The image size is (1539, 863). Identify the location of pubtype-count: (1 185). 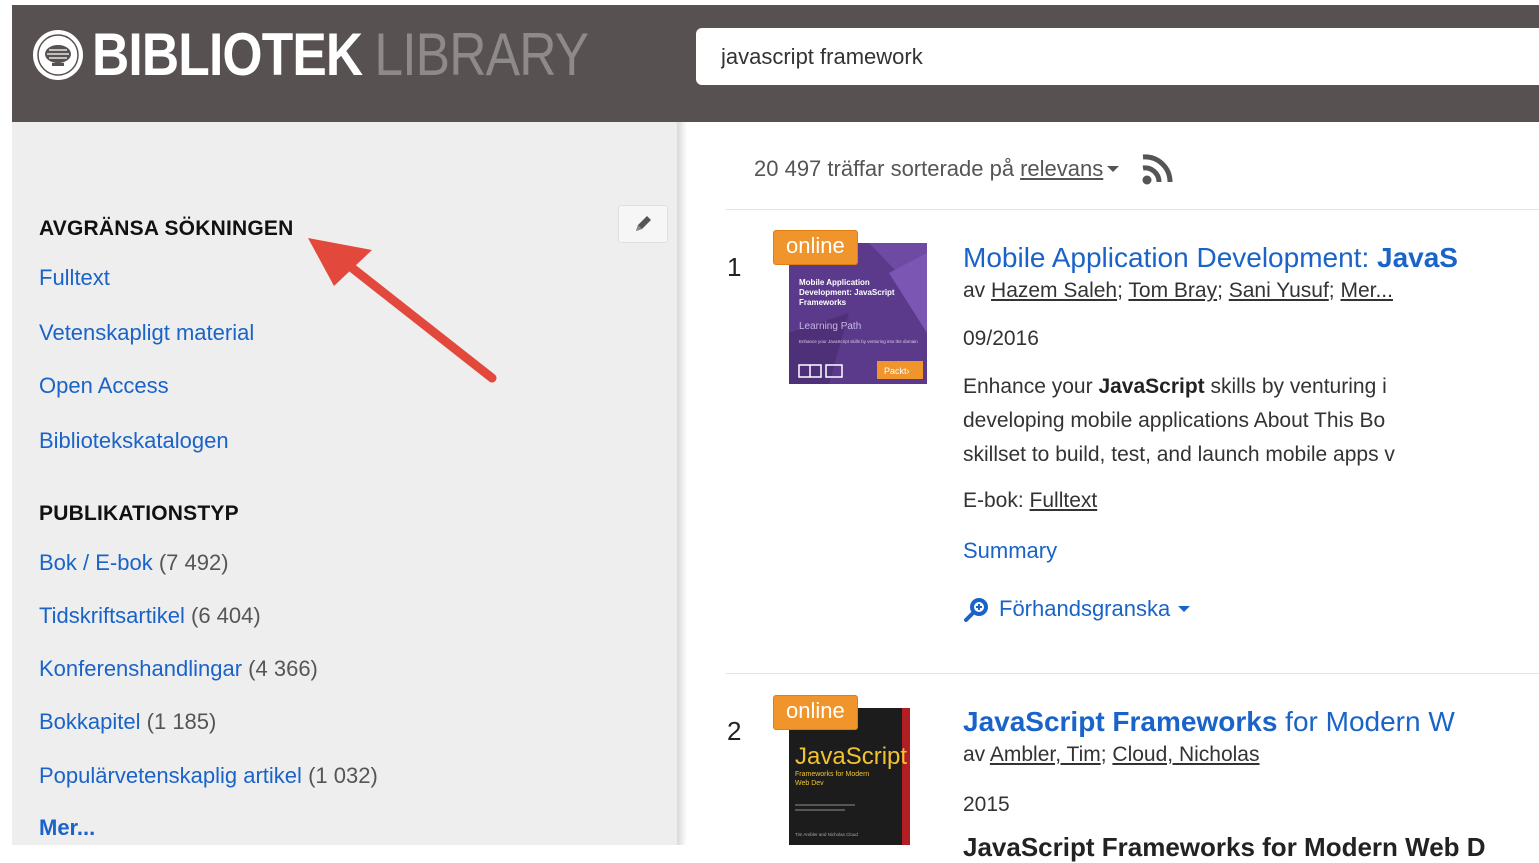
(181, 721).